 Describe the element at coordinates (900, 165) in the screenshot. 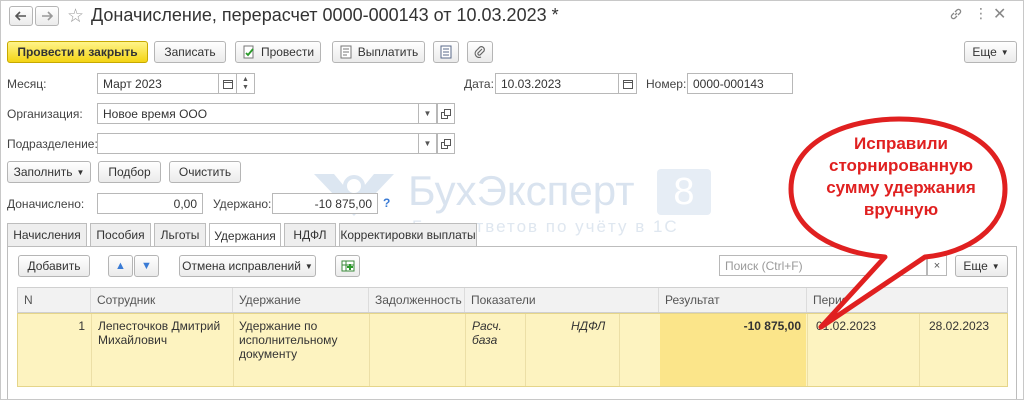

I see `callout-text-2: сторнированную` at that location.